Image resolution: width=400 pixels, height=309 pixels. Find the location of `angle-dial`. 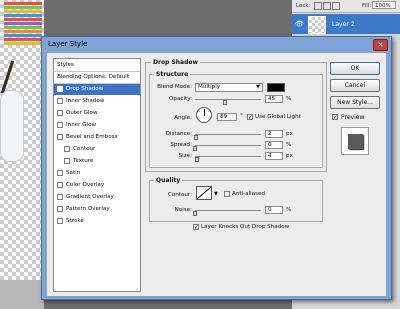

angle-dial is located at coordinates (204, 115).